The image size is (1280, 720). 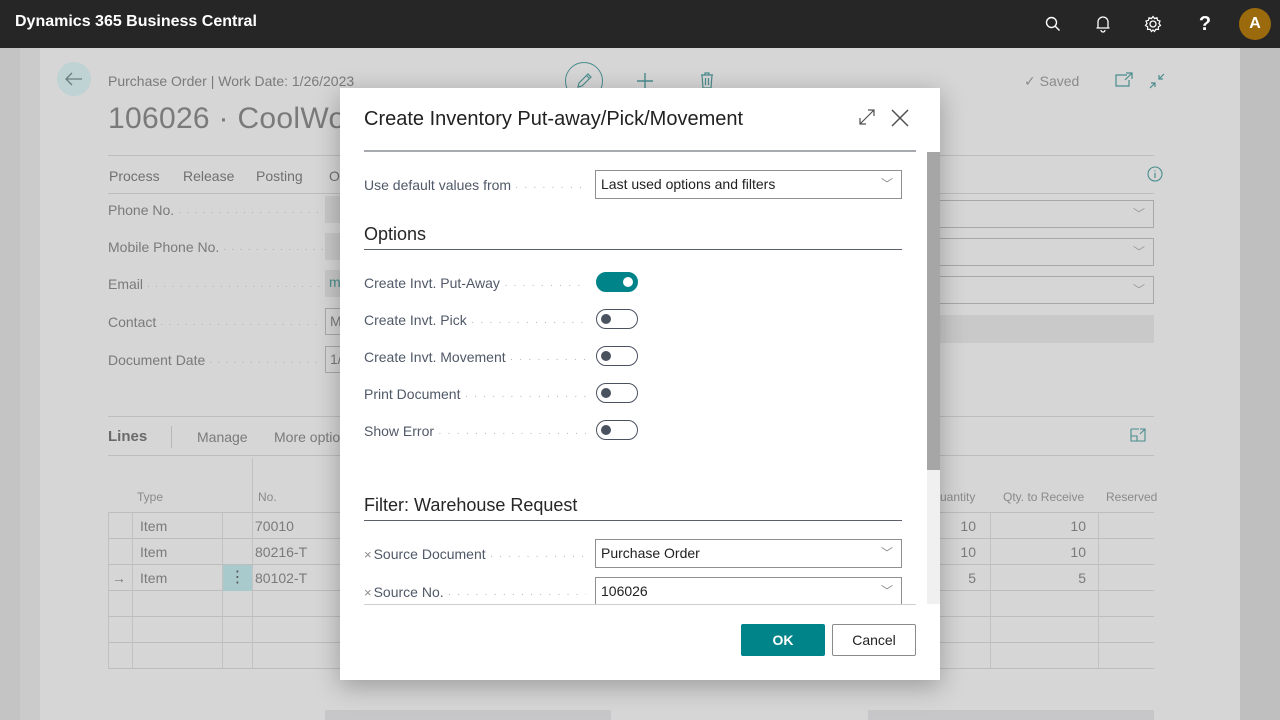 I want to click on default-values-dropdown: Last used options and filters ﹀, so click(x=748, y=184).